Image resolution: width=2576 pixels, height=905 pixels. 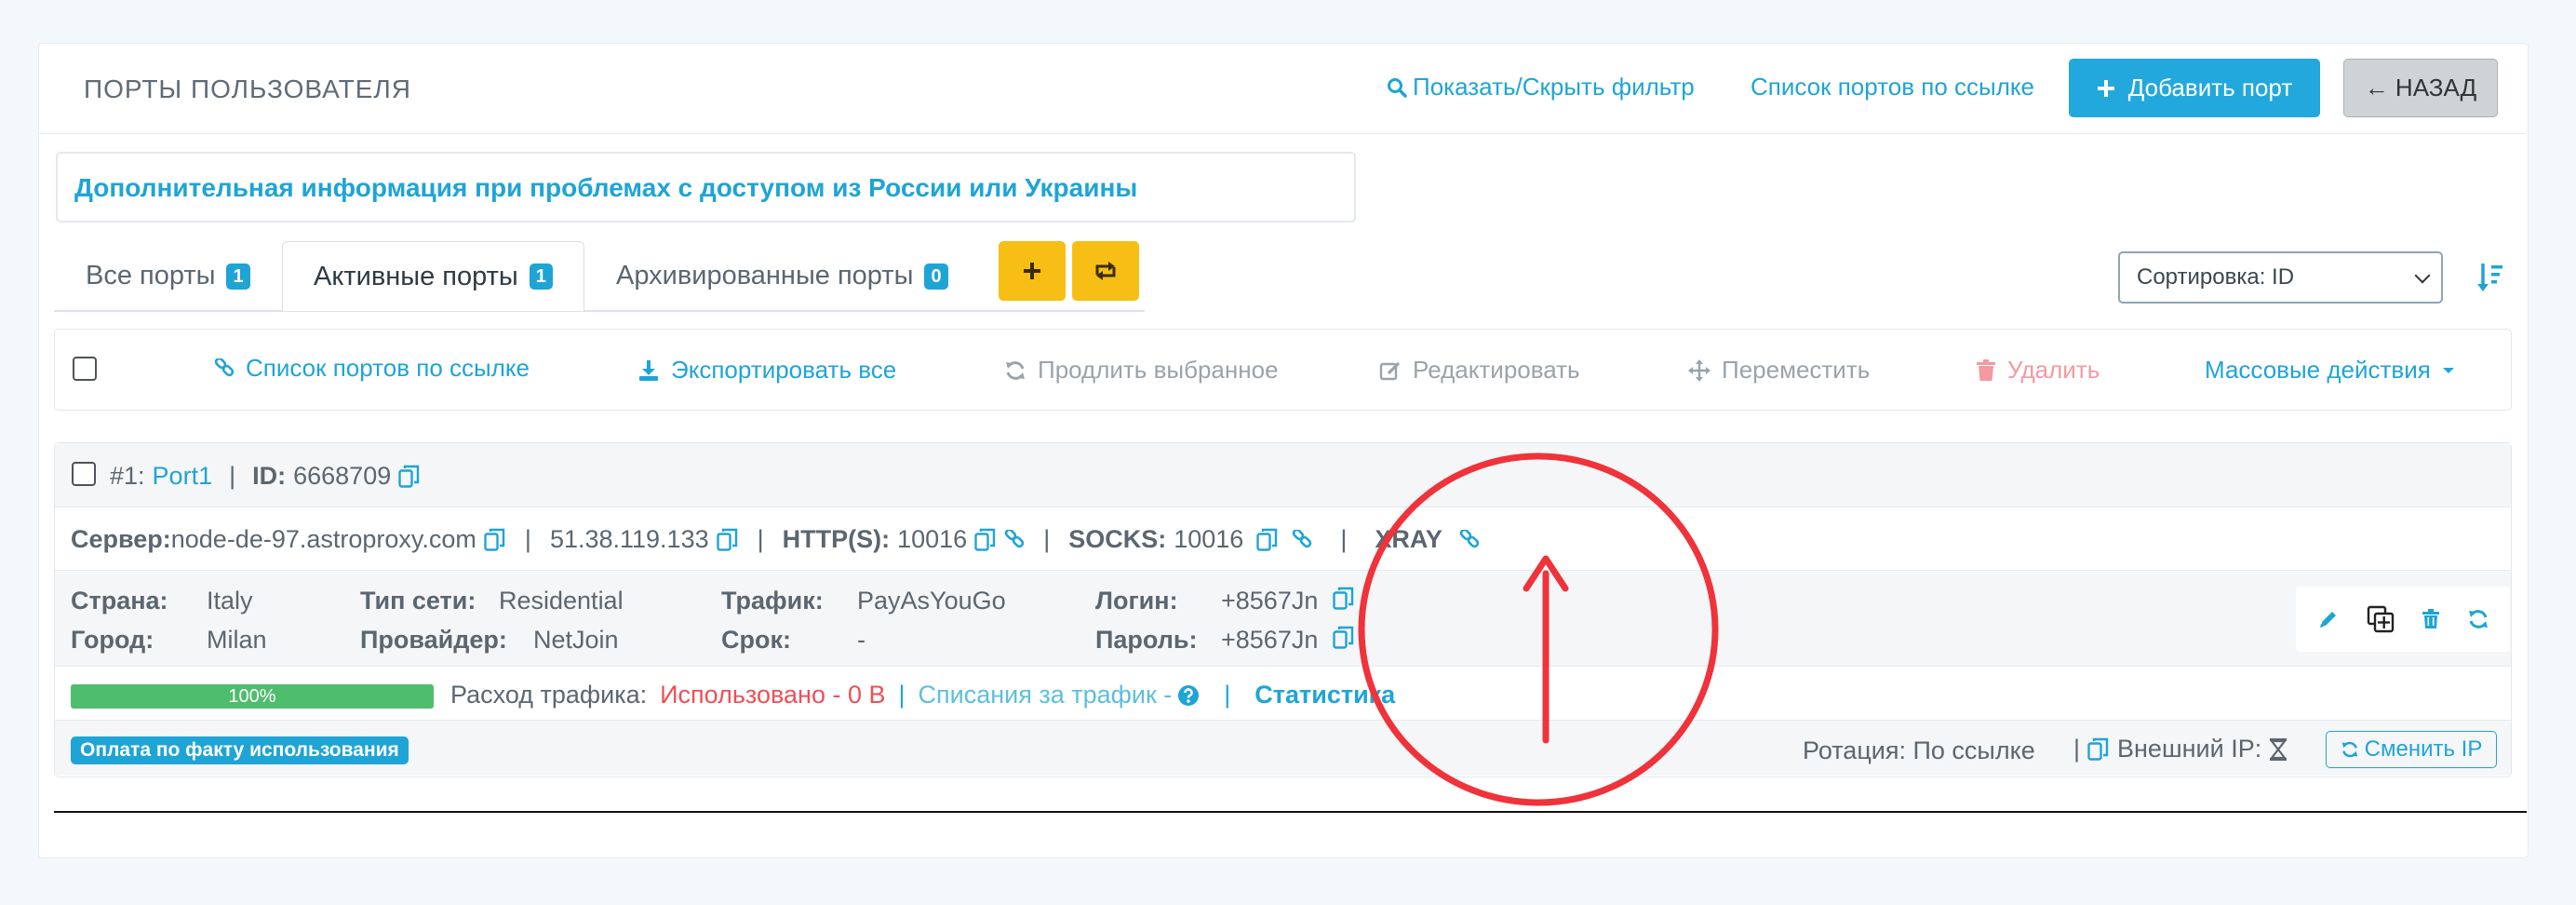 What do you see at coordinates (1796, 370) in the screenshot?
I see `move-label: Переместить` at bounding box center [1796, 370].